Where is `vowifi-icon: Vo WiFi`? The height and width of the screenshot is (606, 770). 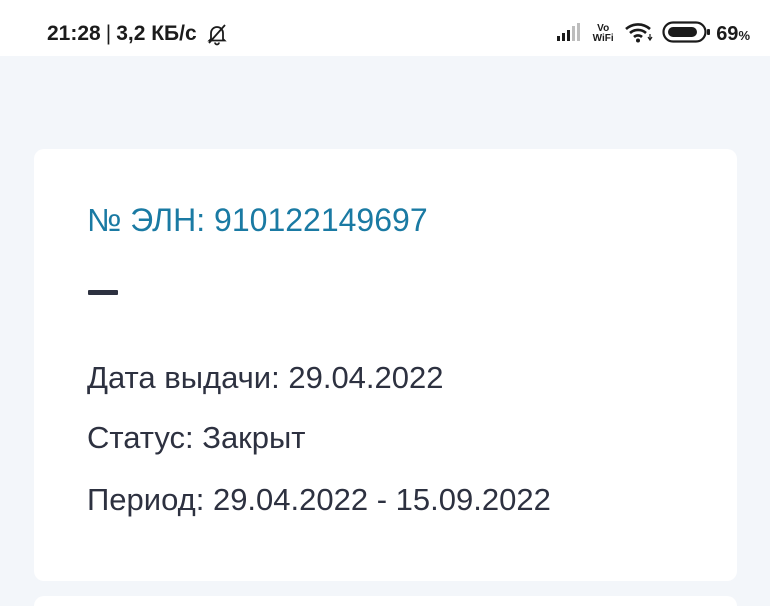
vowifi-icon: Vo WiFi is located at coordinates (603, 34).